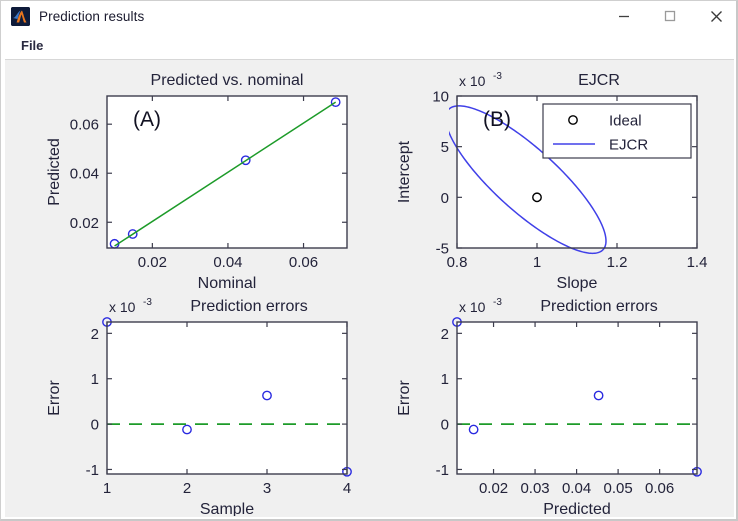  What do you see at coordinates (404, 171) in the screenshot?
I see `y-axis-label: Intercept` at bounding box center [404, 171].